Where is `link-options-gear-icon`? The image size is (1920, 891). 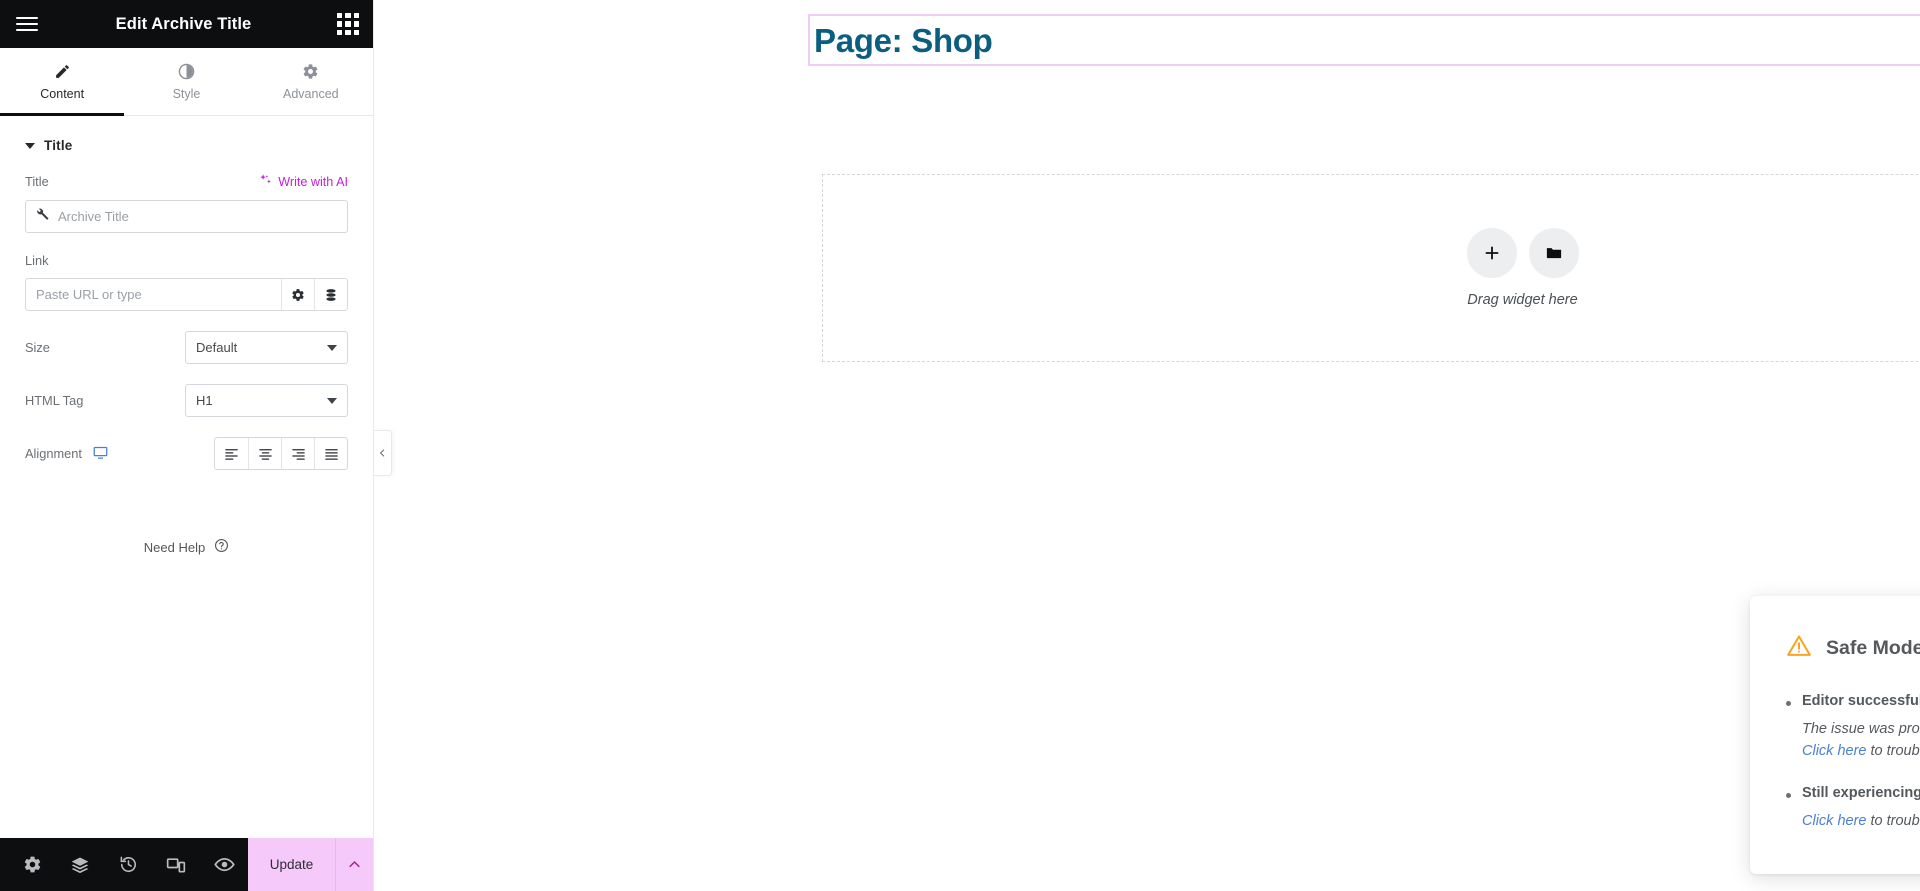 link-options-gear-icon is located at coordinates (297, 294).